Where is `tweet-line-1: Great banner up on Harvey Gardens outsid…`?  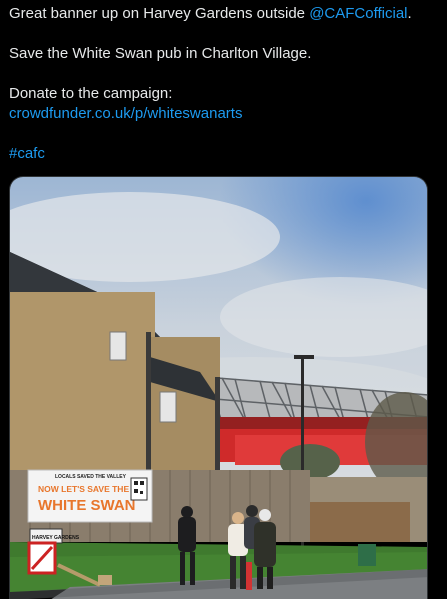 tweet-line-1: Great banner up on Harvey Gardens outsid… is located at coordinates (224, 14).